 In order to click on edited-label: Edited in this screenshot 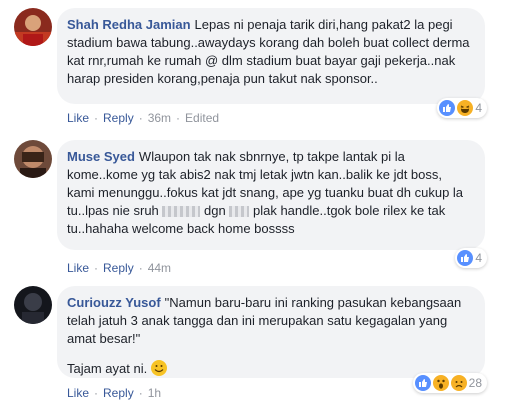, I will do `click(202, 118)`.